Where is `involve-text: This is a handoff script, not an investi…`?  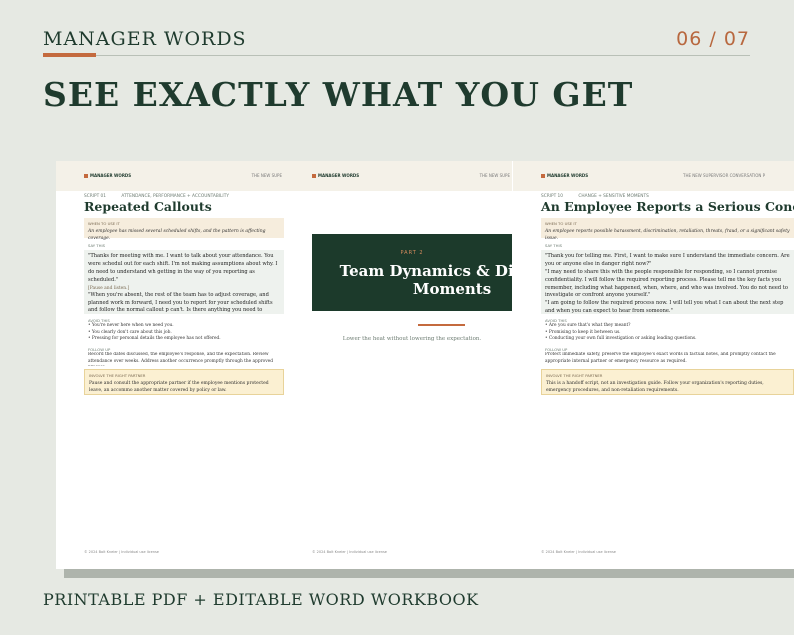 involve-text: This is a handoff script, not an investi… is located at coordinates (655, 387).